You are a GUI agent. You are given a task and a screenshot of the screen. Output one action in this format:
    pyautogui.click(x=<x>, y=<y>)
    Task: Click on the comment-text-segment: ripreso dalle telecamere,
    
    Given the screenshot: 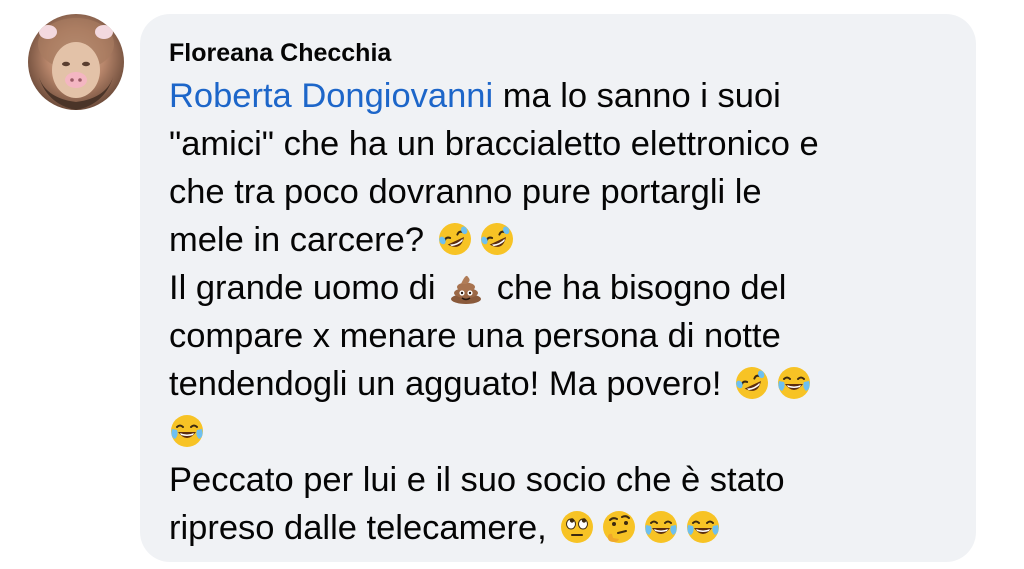 What is the action you would take?
    pyautogui.click(x=363, y=528)
    